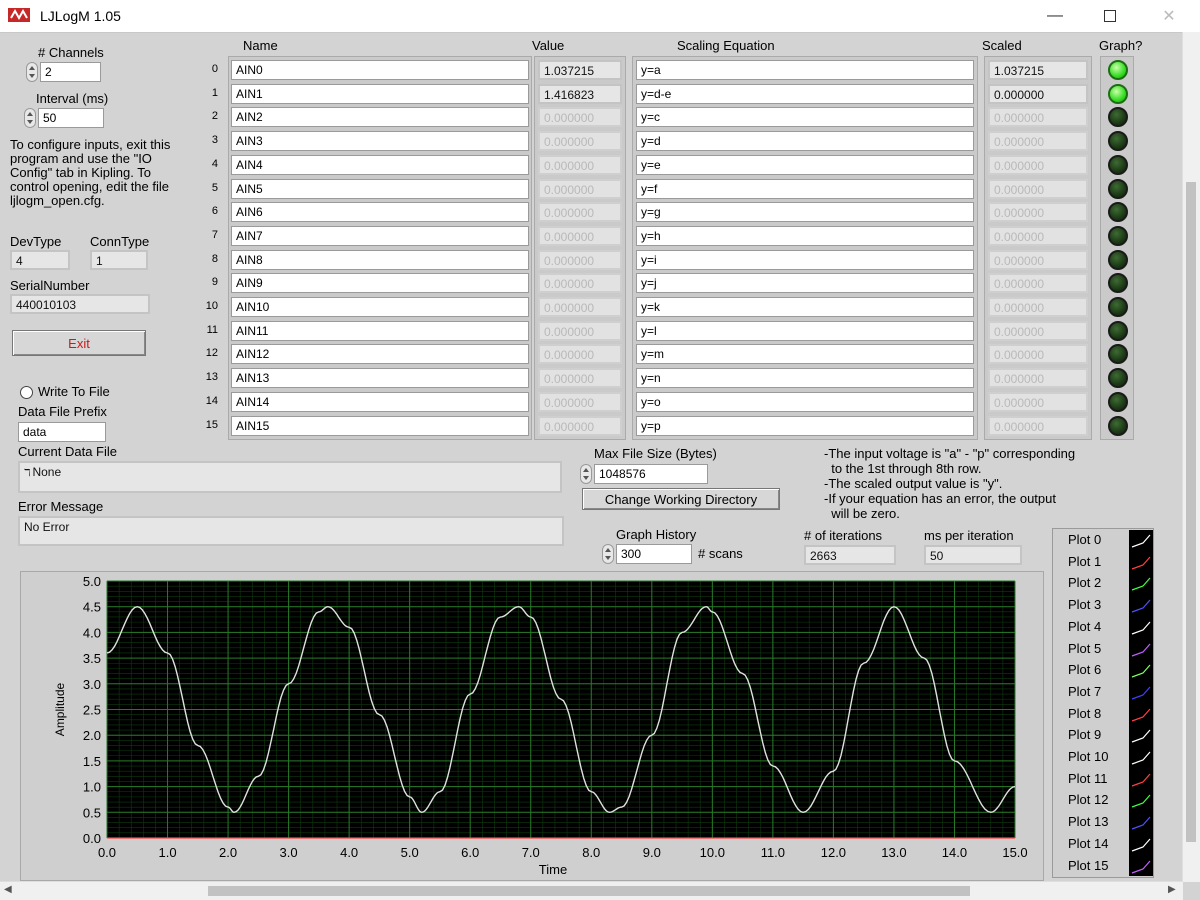  I want to click on write-to-file-label: Write To File, so click(74, 391).